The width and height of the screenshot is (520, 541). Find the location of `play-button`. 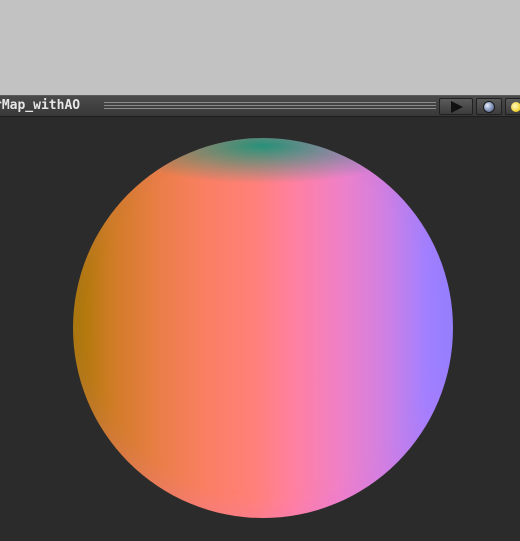

play-button is located at coordinates (456, 106).